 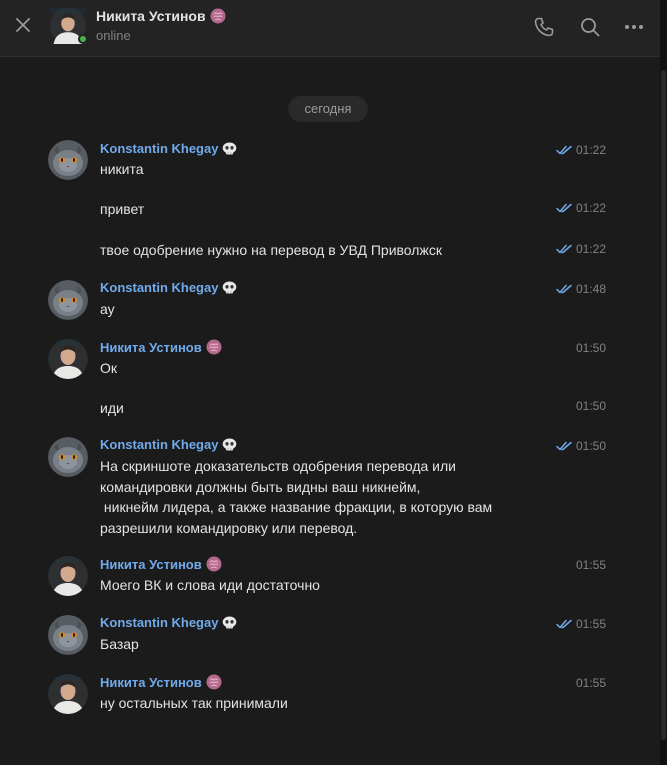 I want to click on message-text: ау, so click(x=107, y=309).